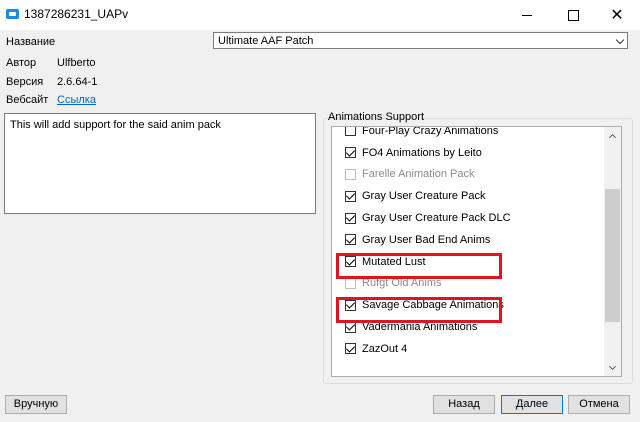 Image resolution: width=640 pixels, height=422 pixels. I want to click on maximize-icon, so click(573, 15).